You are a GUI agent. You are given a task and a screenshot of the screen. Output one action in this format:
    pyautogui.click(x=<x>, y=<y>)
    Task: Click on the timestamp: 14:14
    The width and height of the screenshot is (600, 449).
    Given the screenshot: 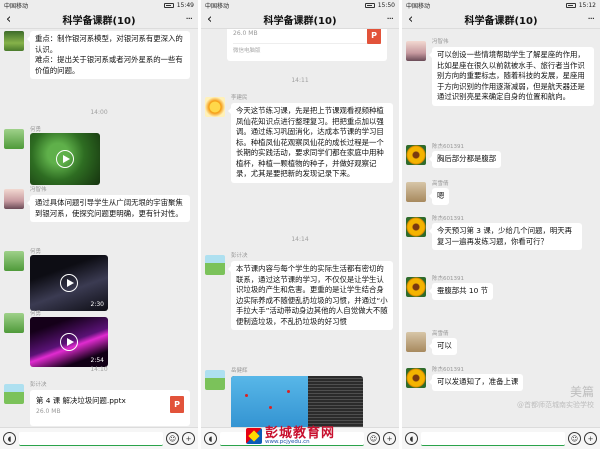 What is the action you would take?
    pyautogui.click(x=300, y=239)
    